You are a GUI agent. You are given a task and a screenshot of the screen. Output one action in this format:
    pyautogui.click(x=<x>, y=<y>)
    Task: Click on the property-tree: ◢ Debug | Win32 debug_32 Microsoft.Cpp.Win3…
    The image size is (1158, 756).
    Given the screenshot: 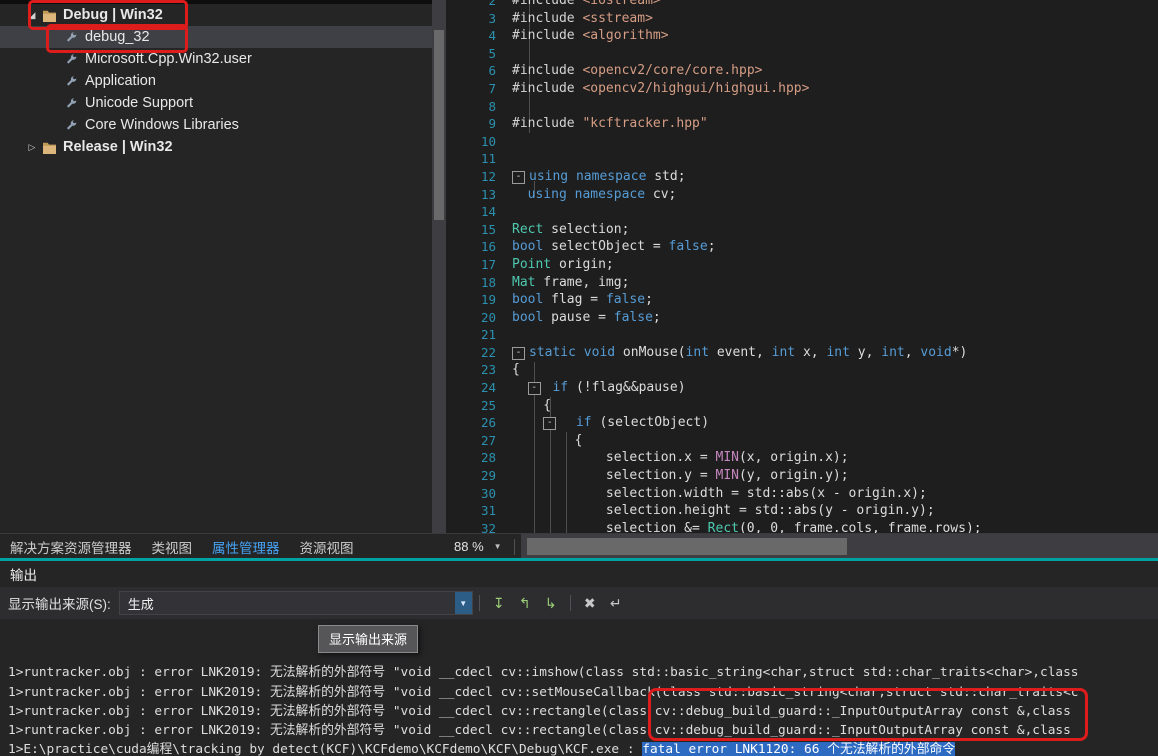 What is the action you would take?
    pyautogui.click(x=216, y=81)
    